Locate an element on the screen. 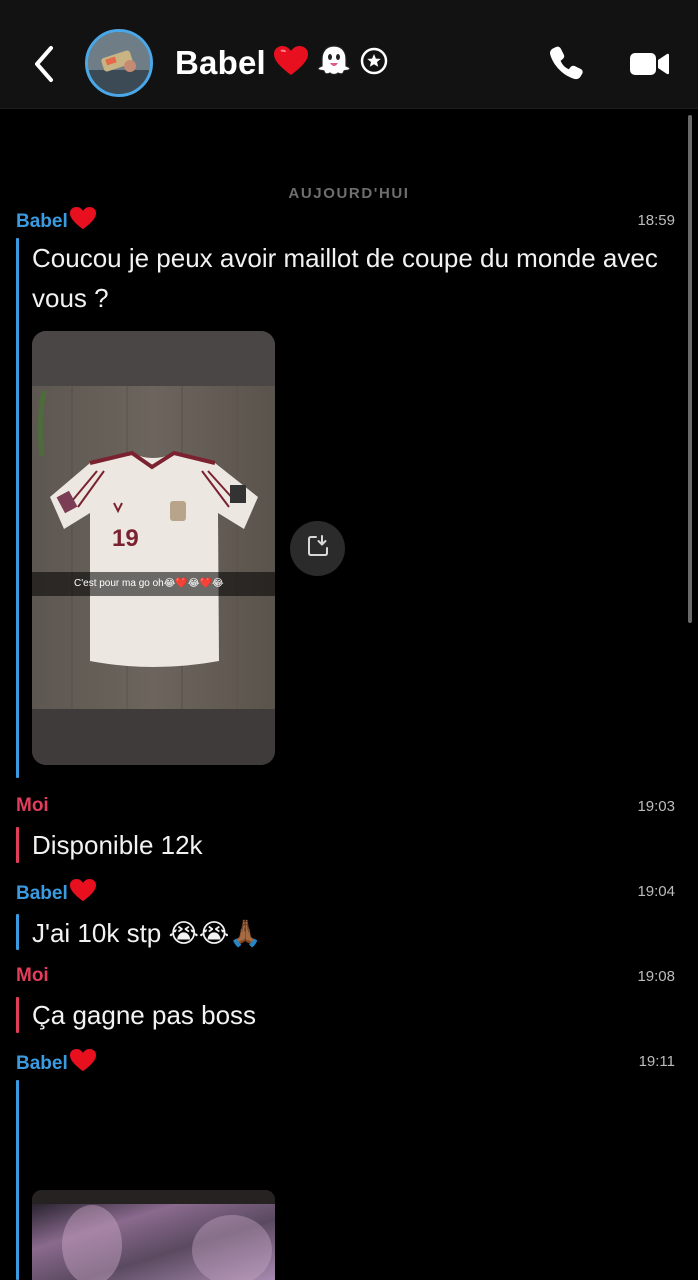 The width and height of the screenshot is (698, 1280). phone-icon is located at coordinates (566, 63).